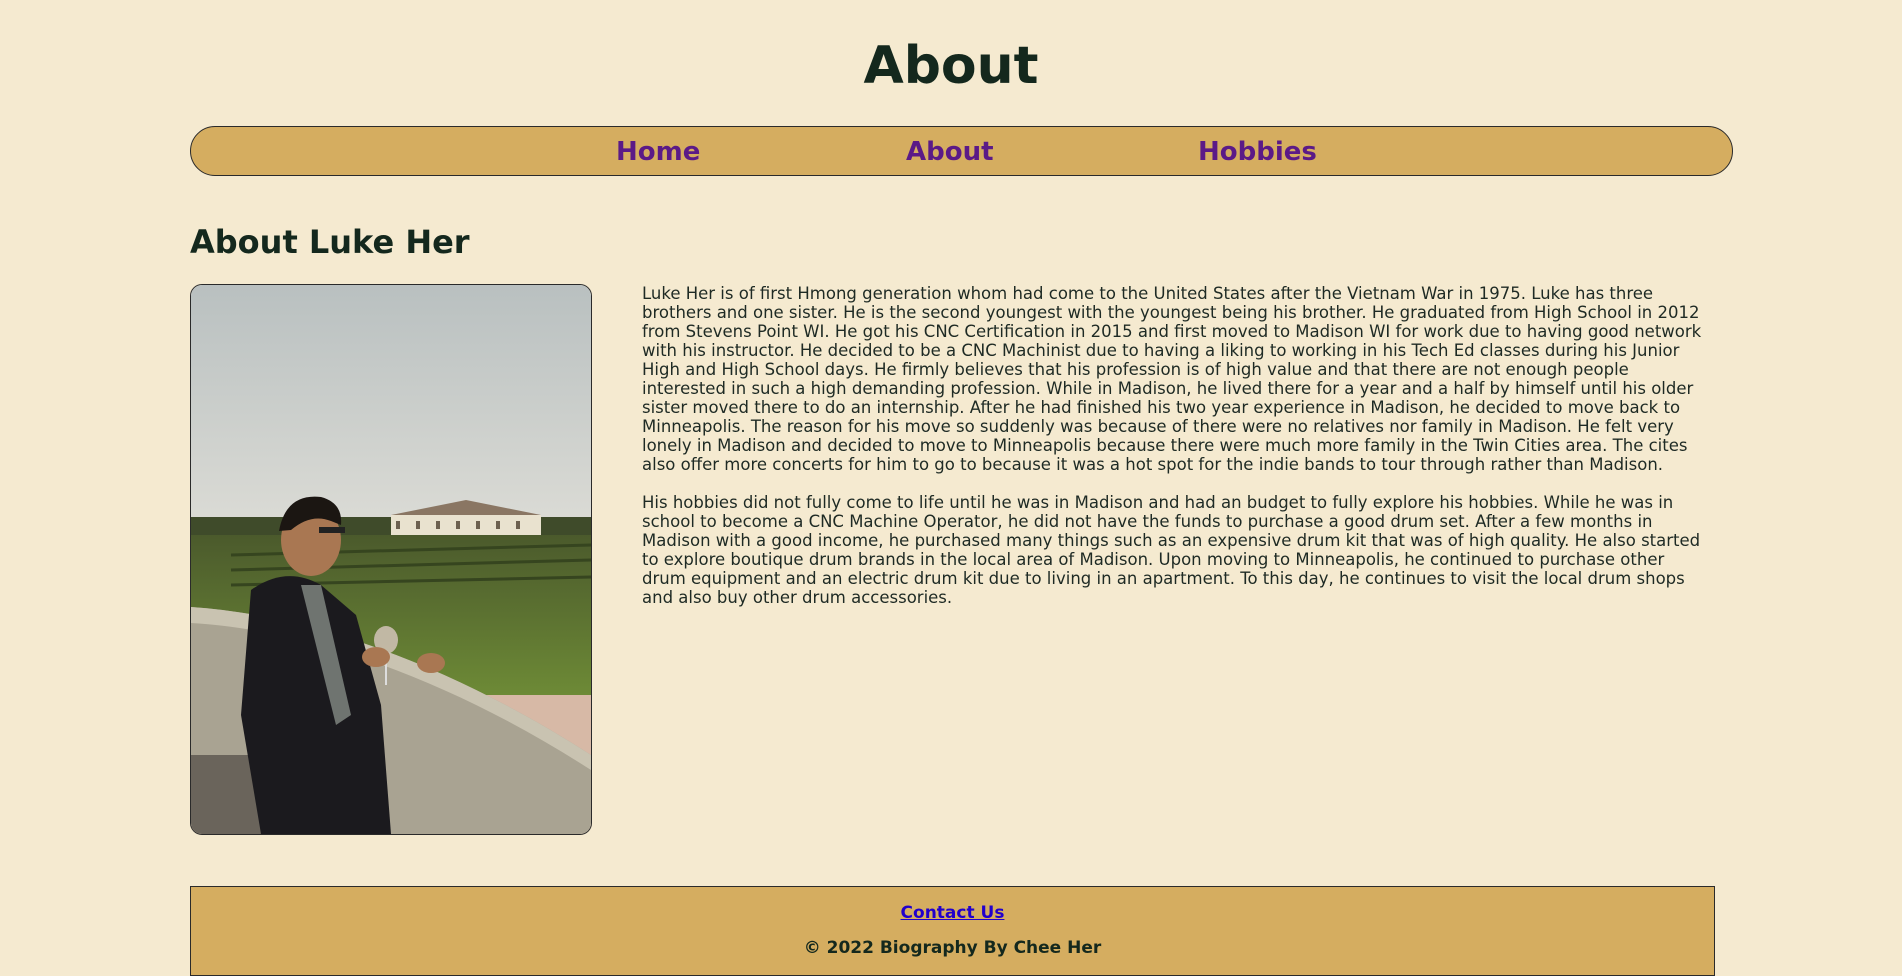 The image size is (1902, 976). What do you see at coordinates (950, 152) in the screenshot?
I see `nav-link-about: About` at bounding box center [950, 152].